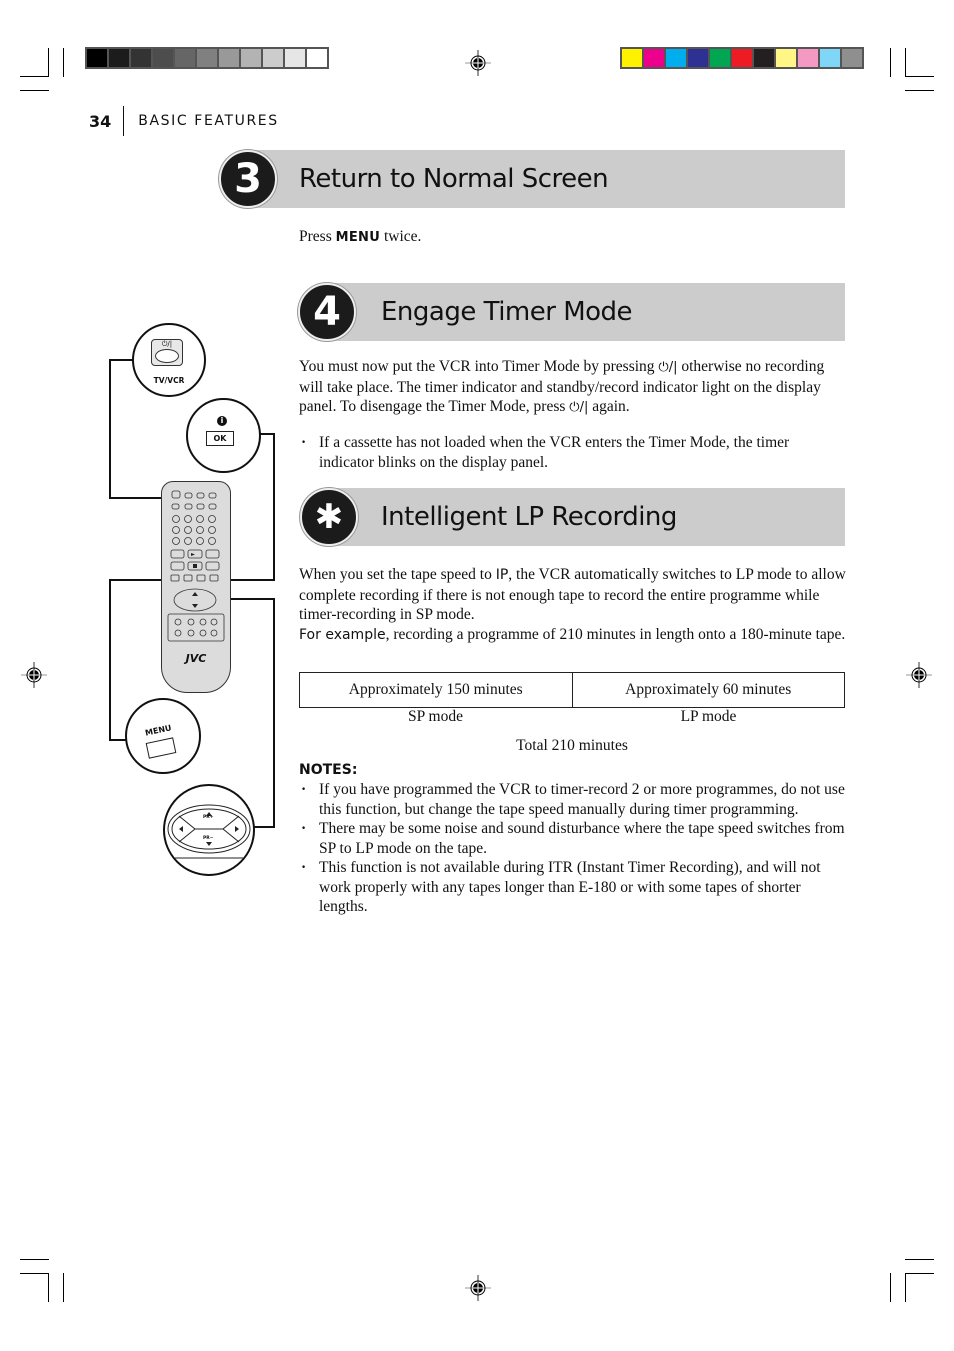 The width and height of the screenshot is (954, 1351). Describe the element at coordinates (222, 421) in the screenshot. I see `info-icon: i` at that location.